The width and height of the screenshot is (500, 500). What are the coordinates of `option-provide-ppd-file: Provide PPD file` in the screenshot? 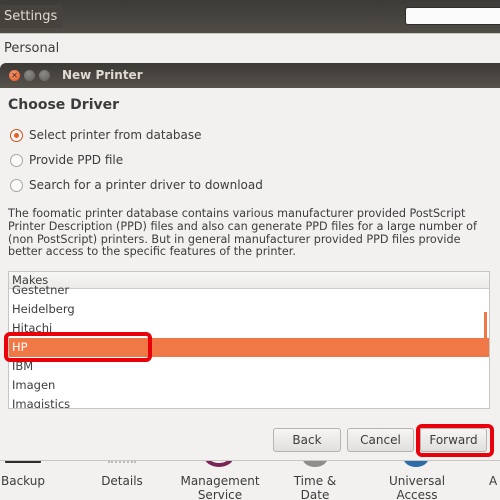 It's located at (66, 160).